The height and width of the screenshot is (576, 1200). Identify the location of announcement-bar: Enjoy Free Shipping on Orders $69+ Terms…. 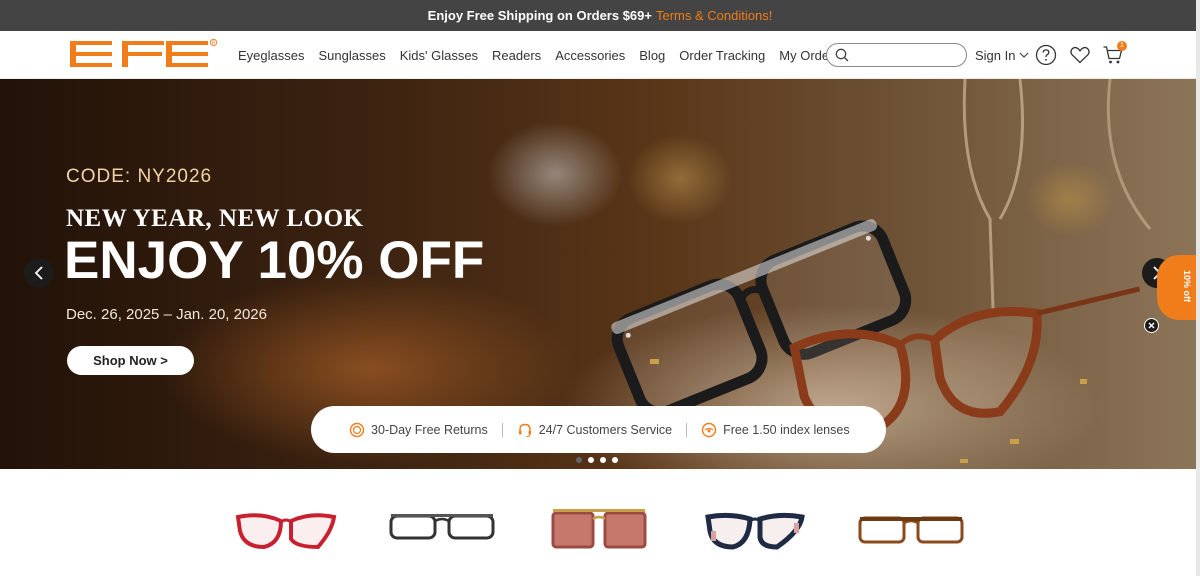
(600, 15).